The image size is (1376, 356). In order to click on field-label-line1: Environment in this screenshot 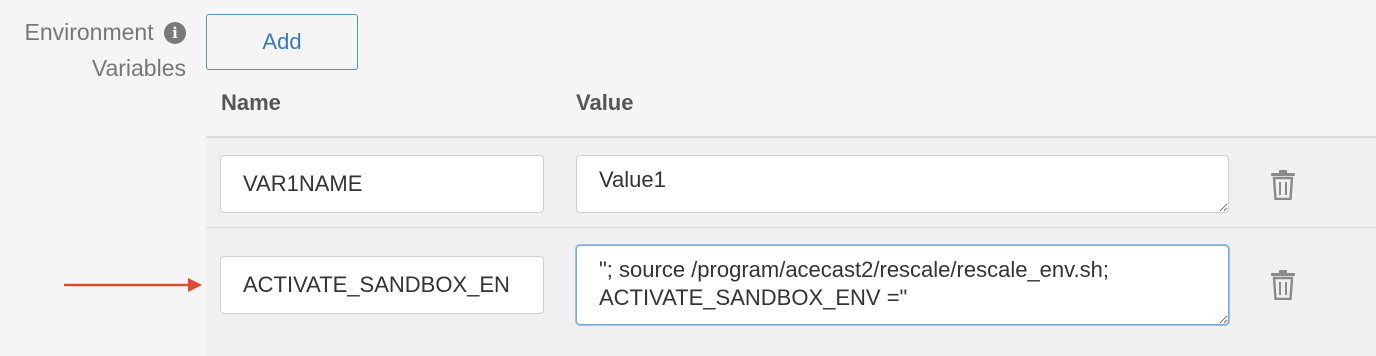, I will do `click(89, 32)`.